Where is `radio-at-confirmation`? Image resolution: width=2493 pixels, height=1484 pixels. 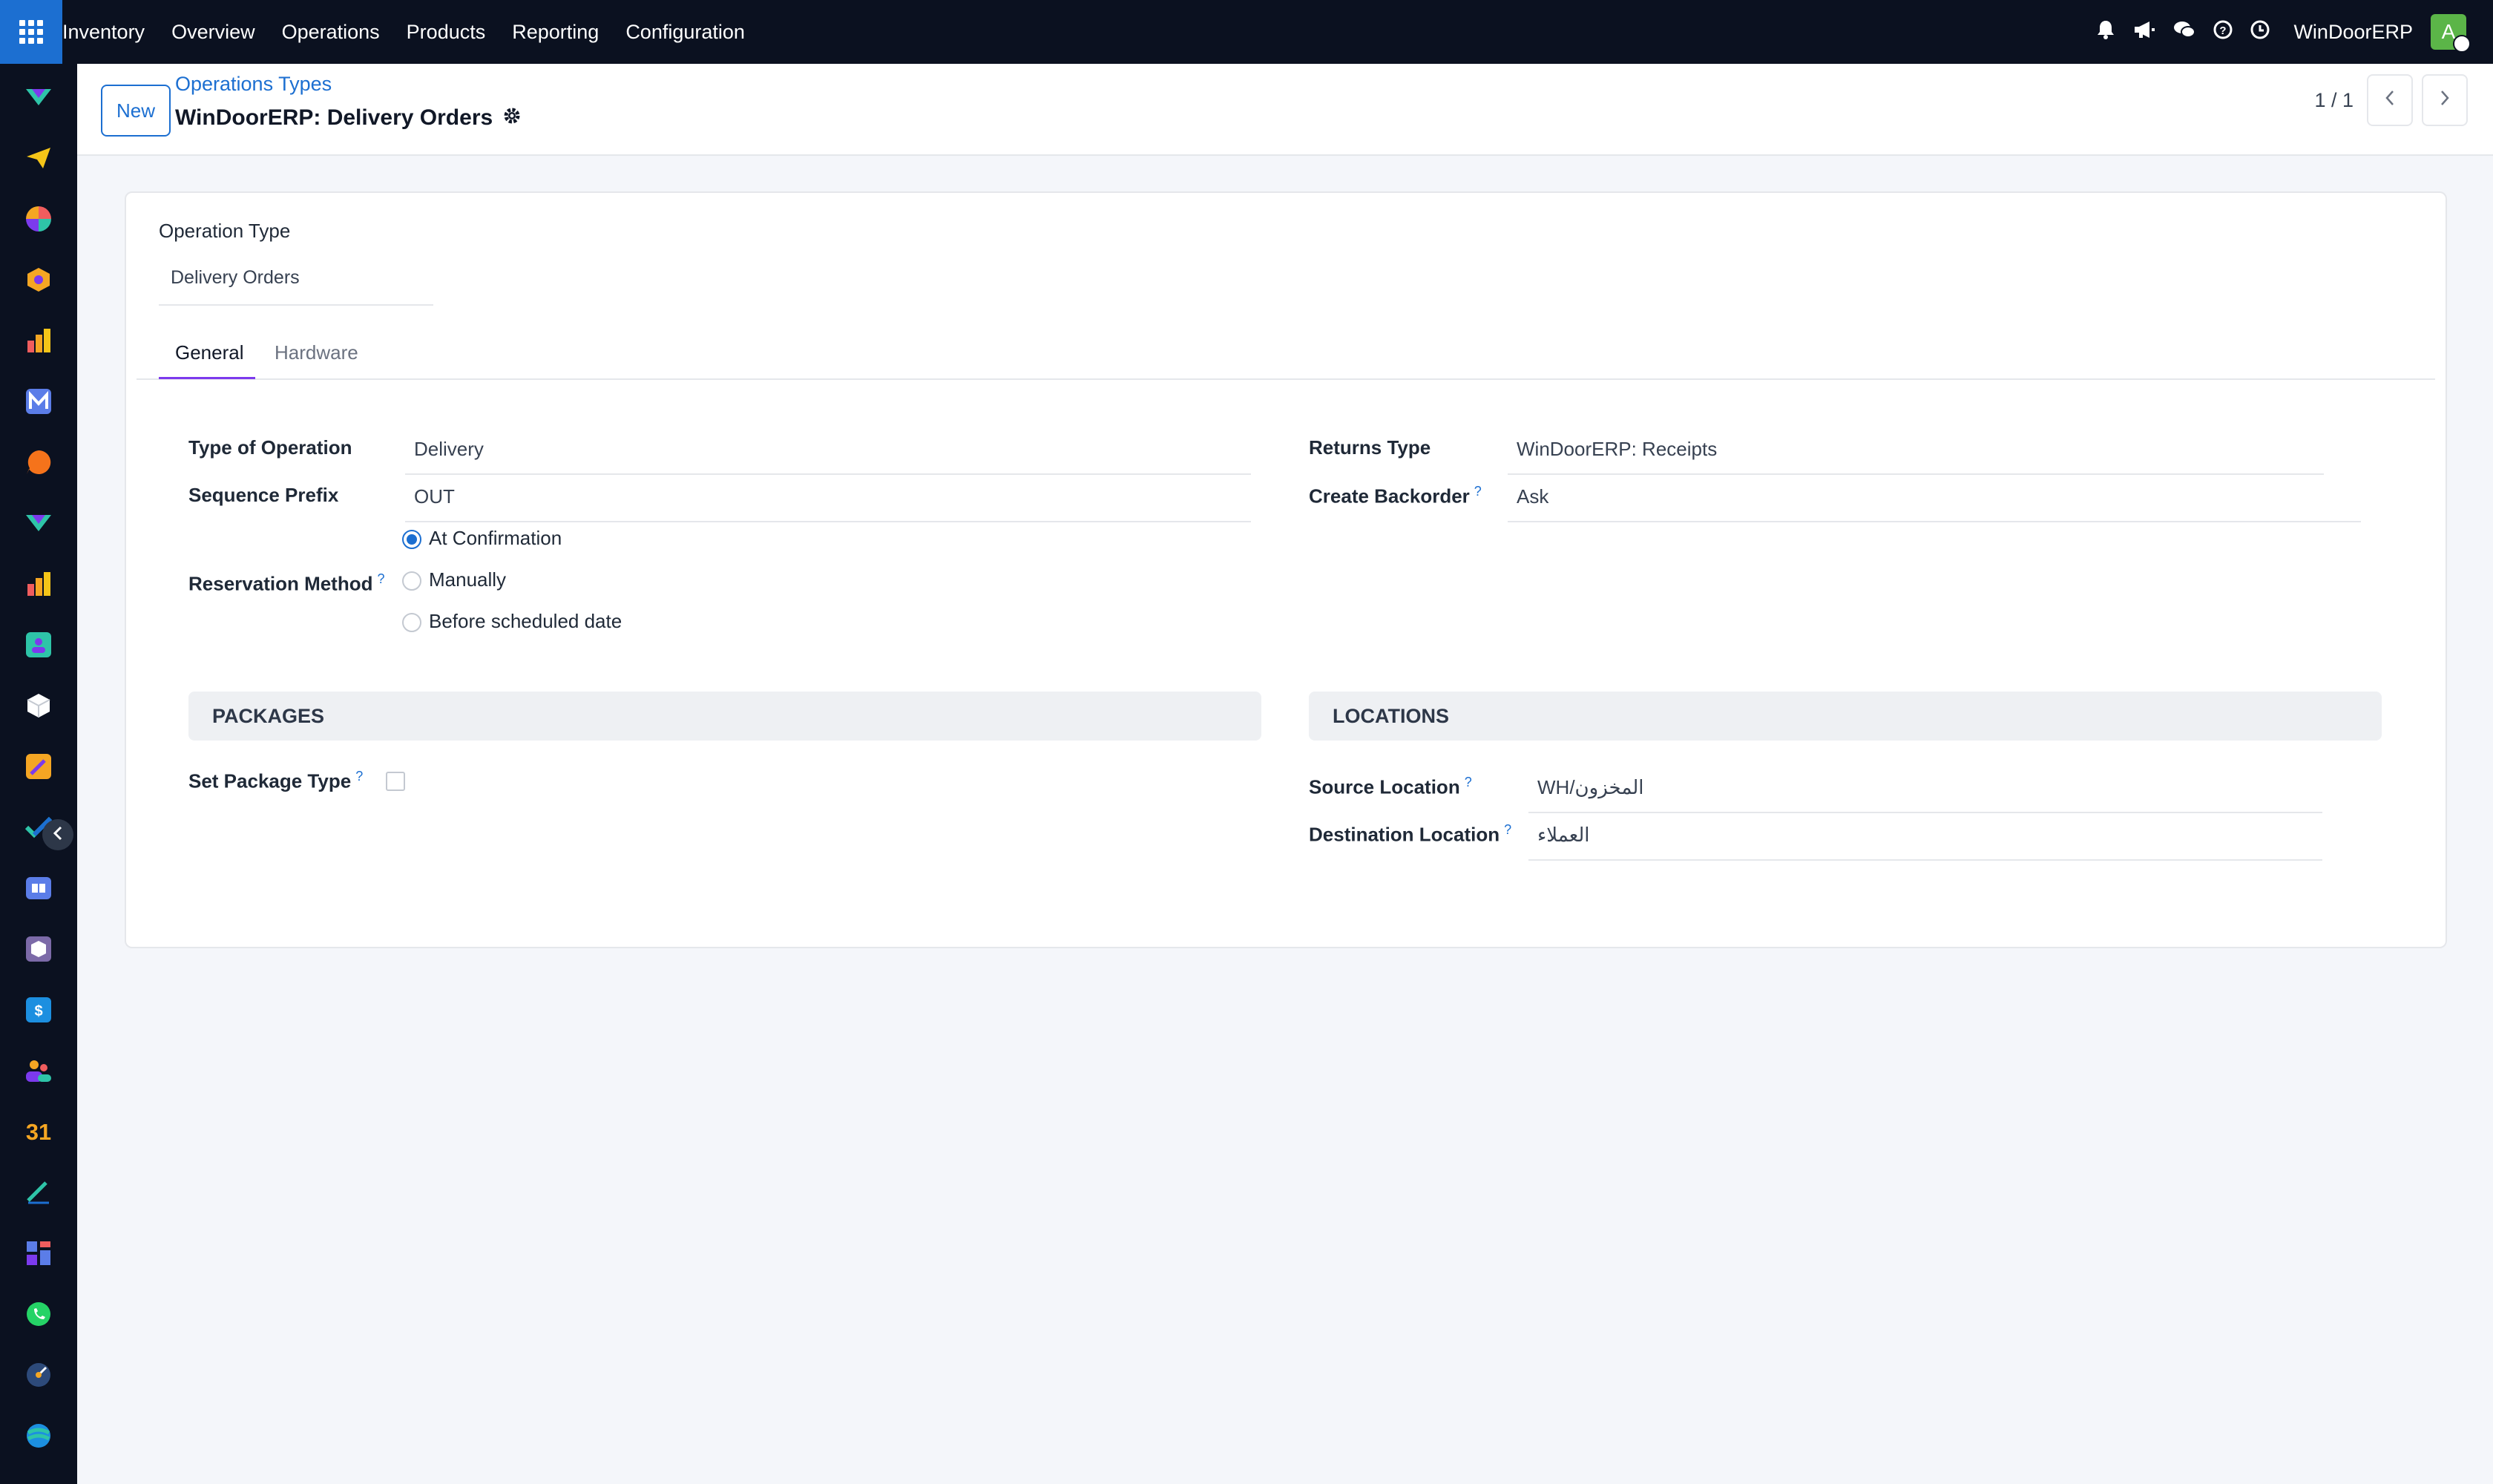 radio-at-confirmation is located at coordinates (411, 539).